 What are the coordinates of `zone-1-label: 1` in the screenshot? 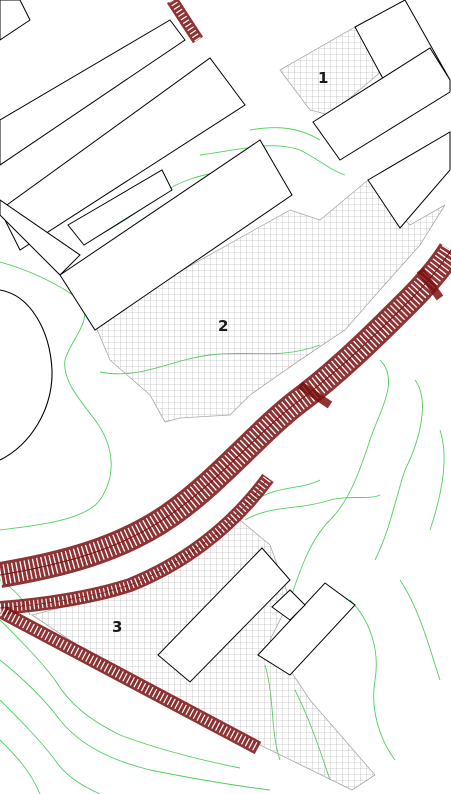 It's located at (323, 78).